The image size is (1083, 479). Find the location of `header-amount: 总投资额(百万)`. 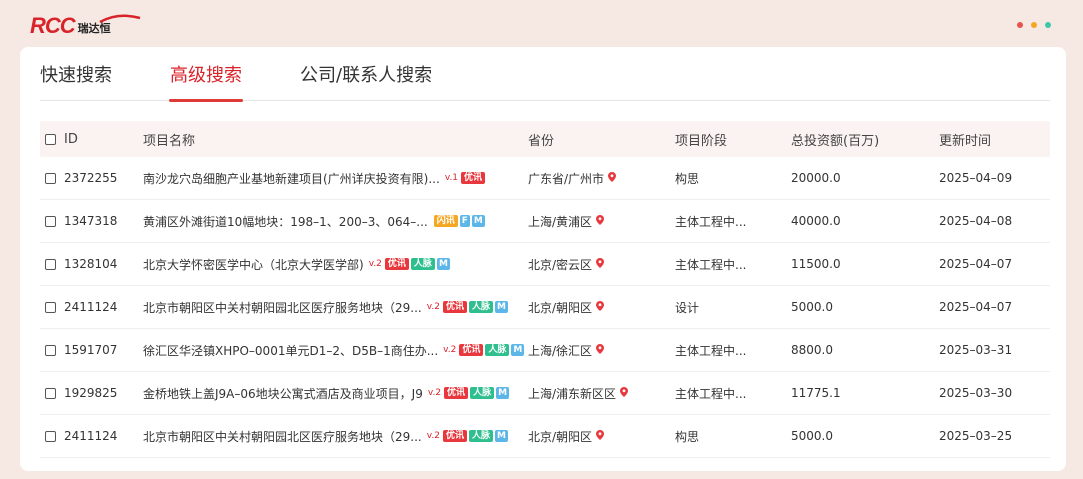

header-amount: 总投资额(百万) is located at coordinates (865, 139).